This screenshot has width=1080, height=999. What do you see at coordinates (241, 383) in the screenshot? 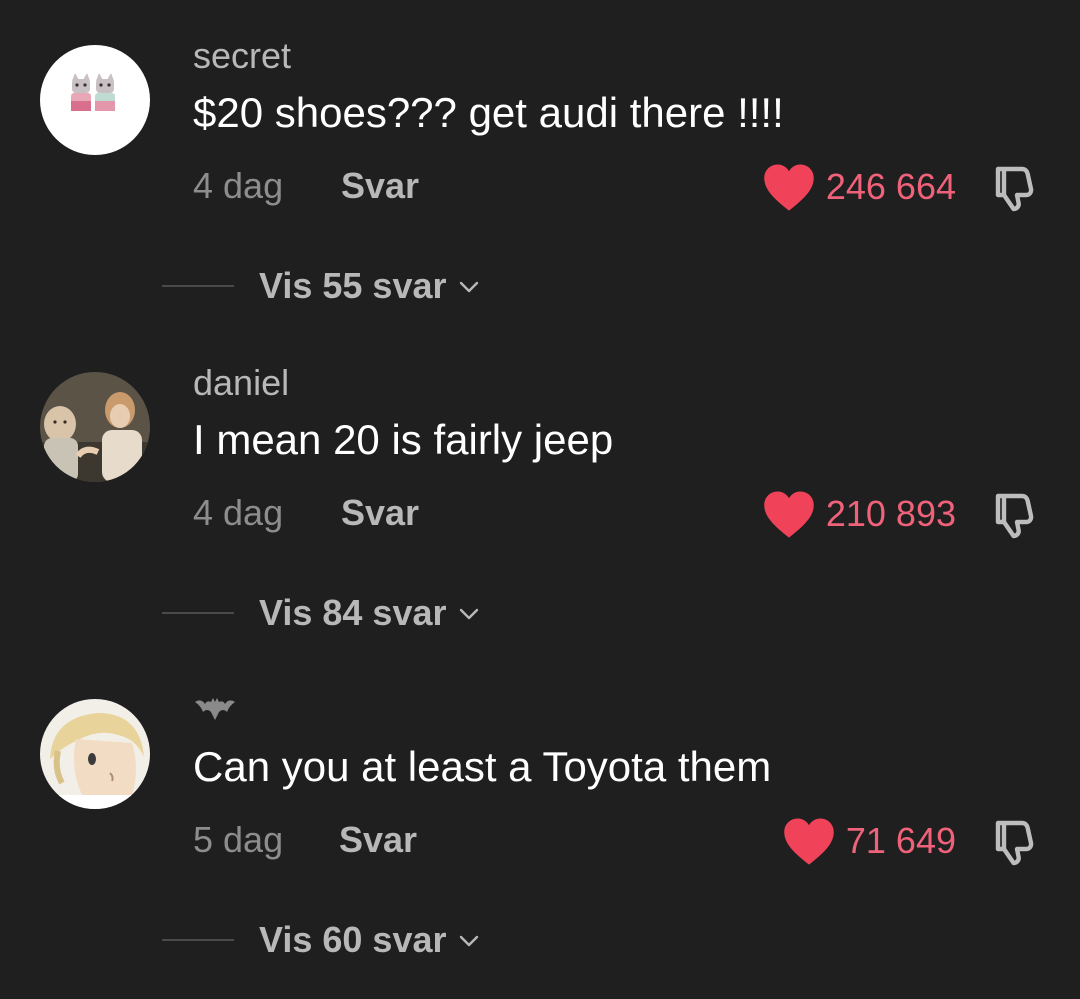
I see `username: daniel` at bounding box center [241, 383].